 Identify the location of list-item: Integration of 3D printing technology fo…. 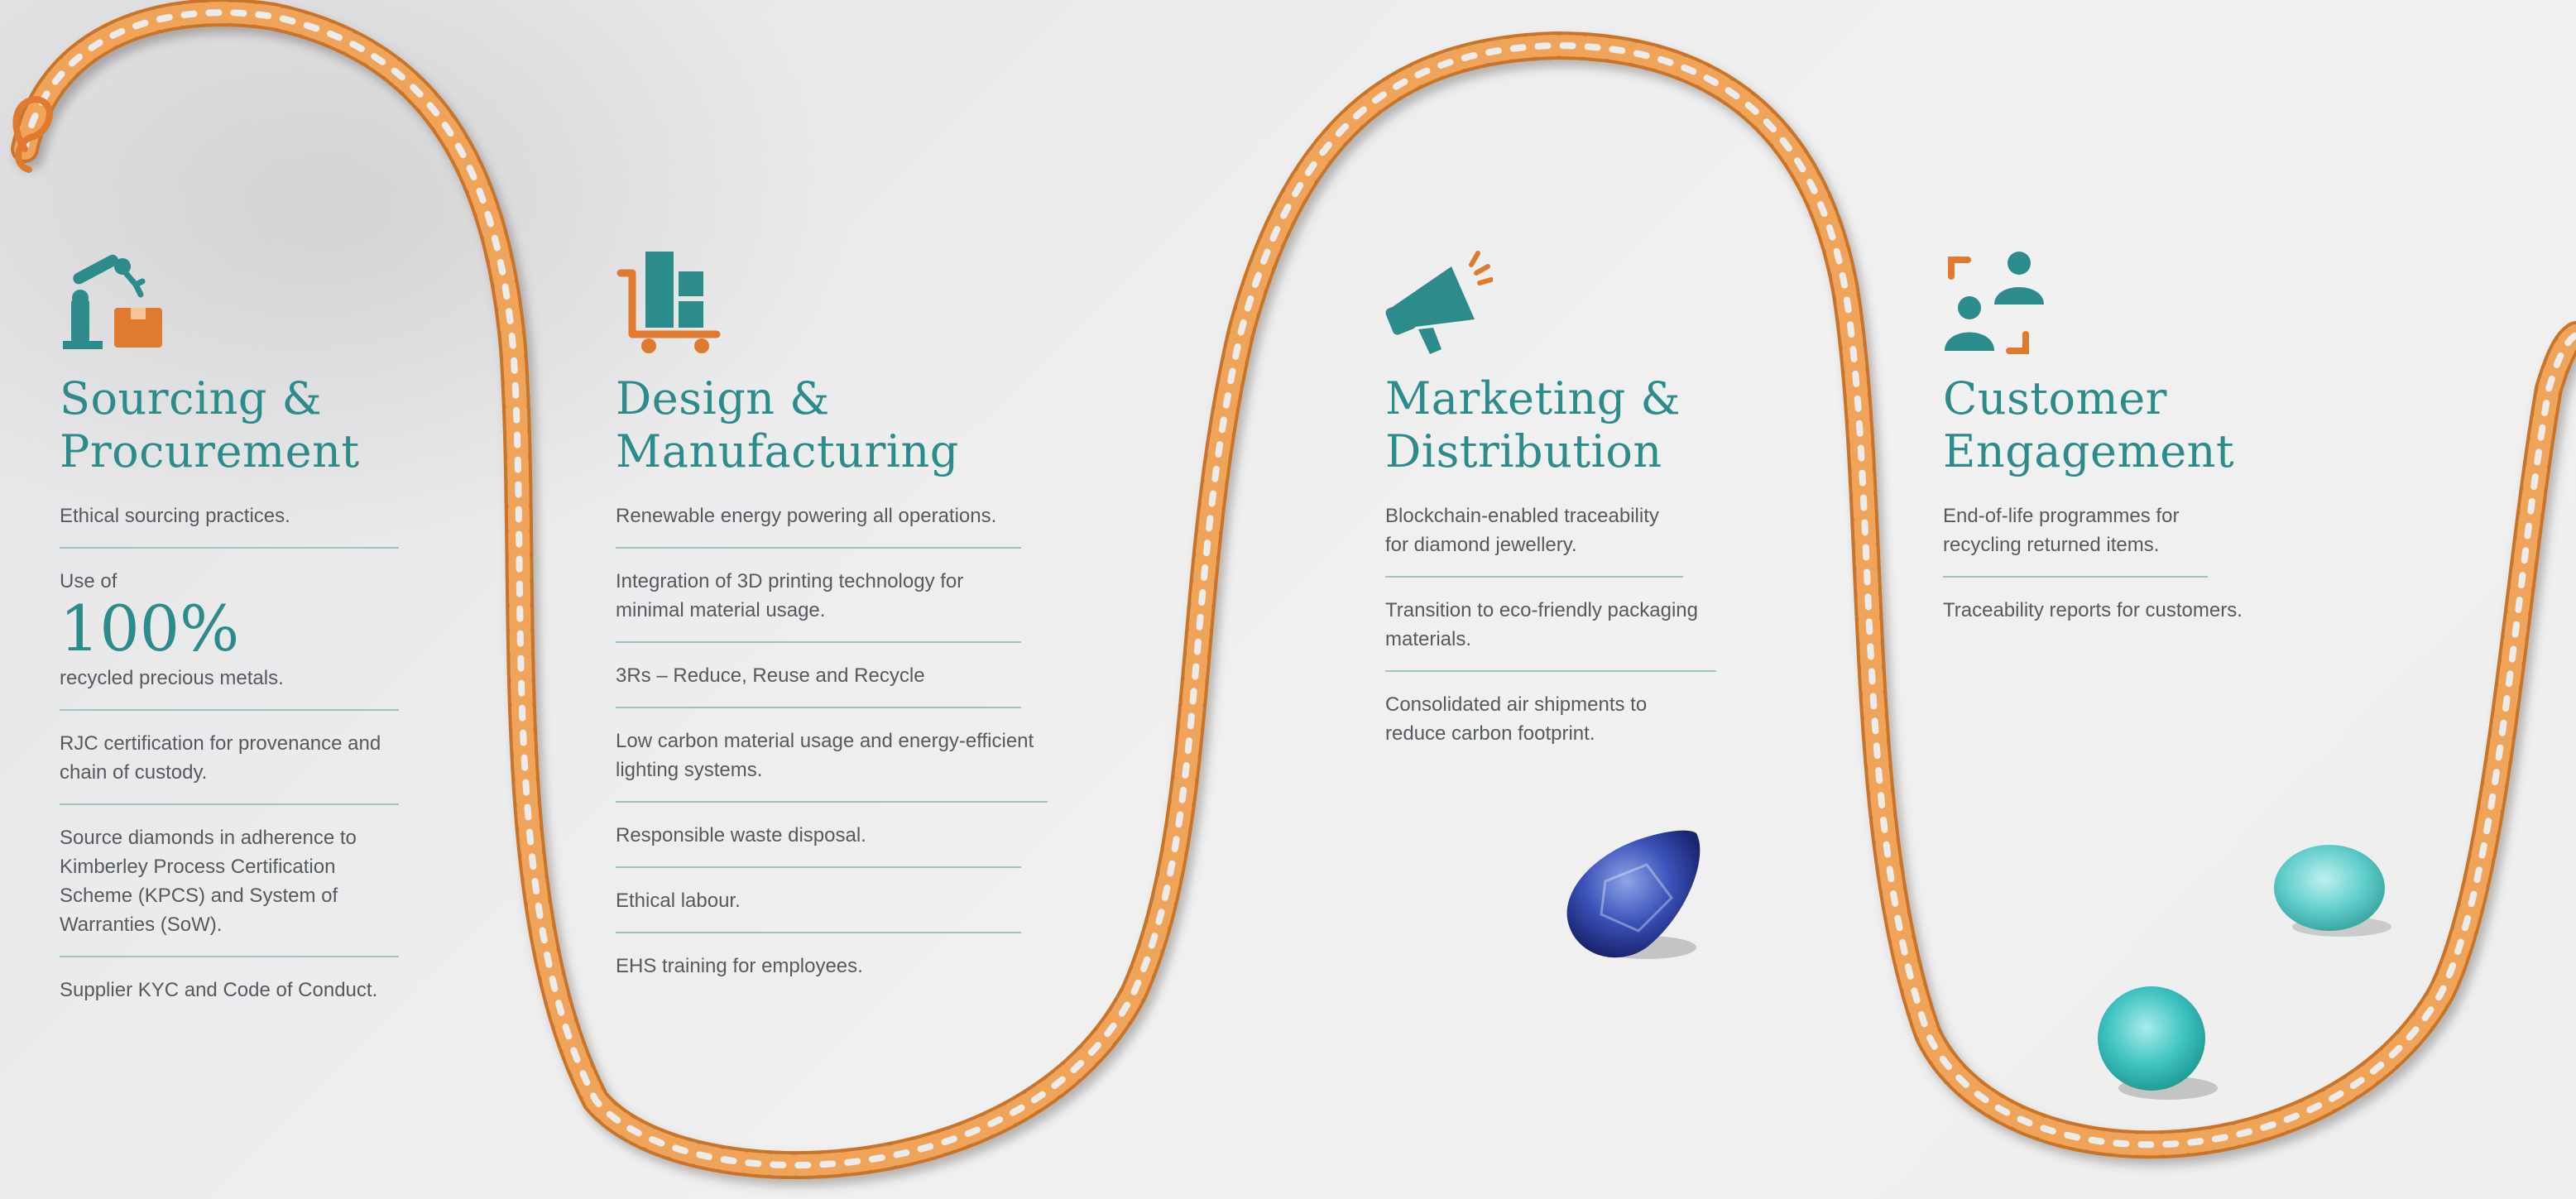
(819, 605).